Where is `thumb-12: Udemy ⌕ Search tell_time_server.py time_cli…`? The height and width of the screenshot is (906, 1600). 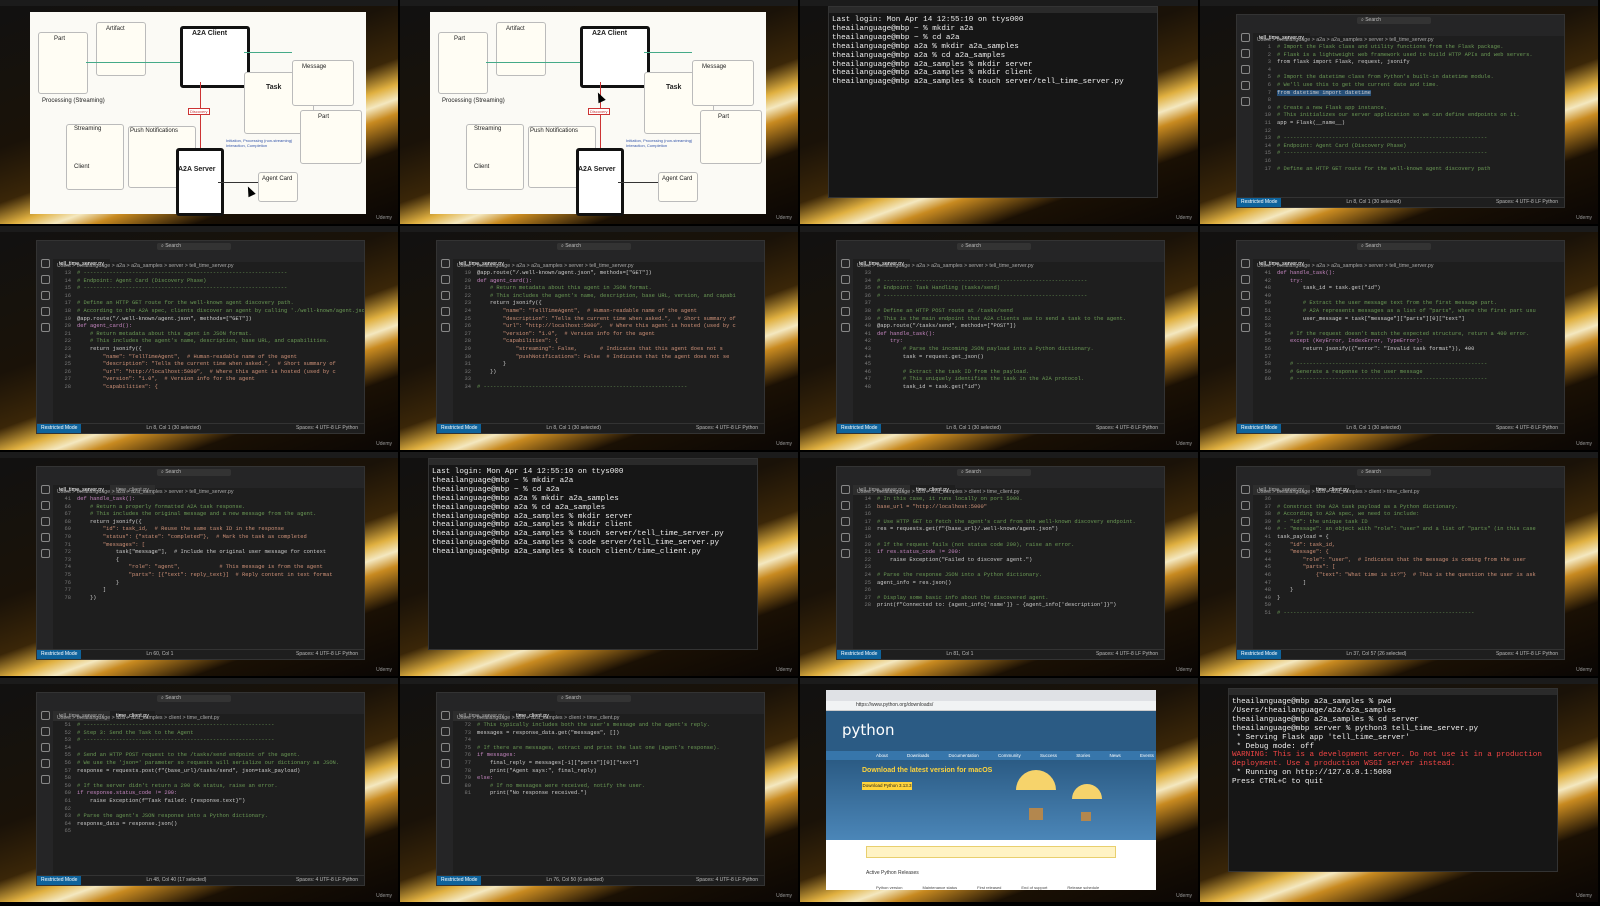 thumb-12: Udemy ⌕ Search tell_time_server.py time_cli… is located at coordinates (1399, 564).